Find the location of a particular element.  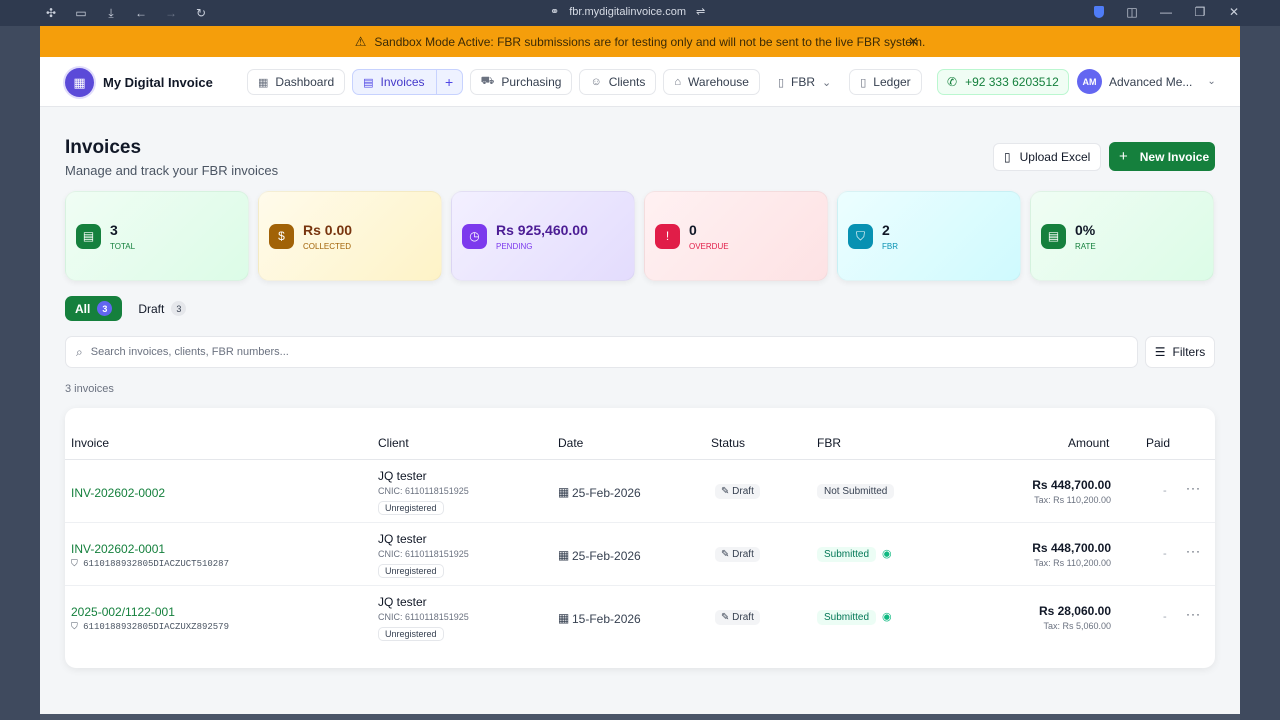

col-status: Status is located at coordinates (728, 443).